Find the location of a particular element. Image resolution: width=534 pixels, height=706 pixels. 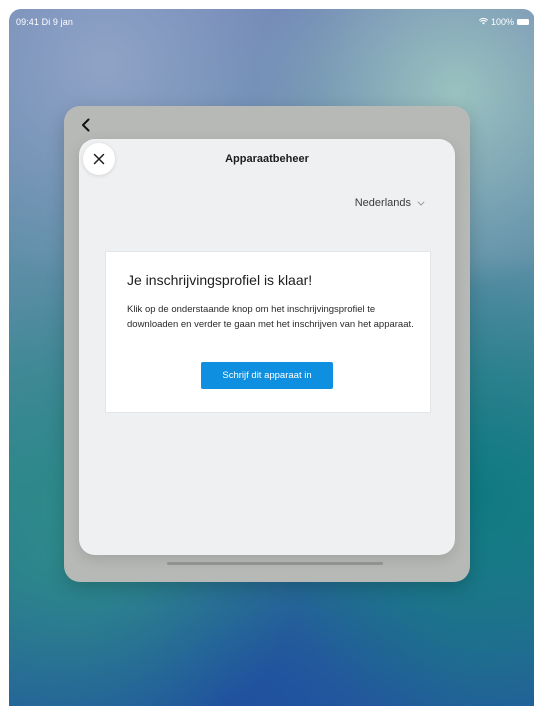

language-select: Nederlands is located at coordinates (390, 203).